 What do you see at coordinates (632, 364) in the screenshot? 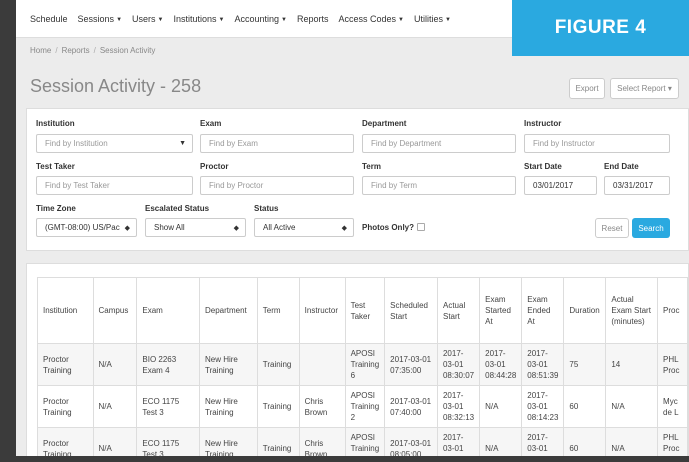
I see `table-cell: 14` at bounding box center [632, 364].